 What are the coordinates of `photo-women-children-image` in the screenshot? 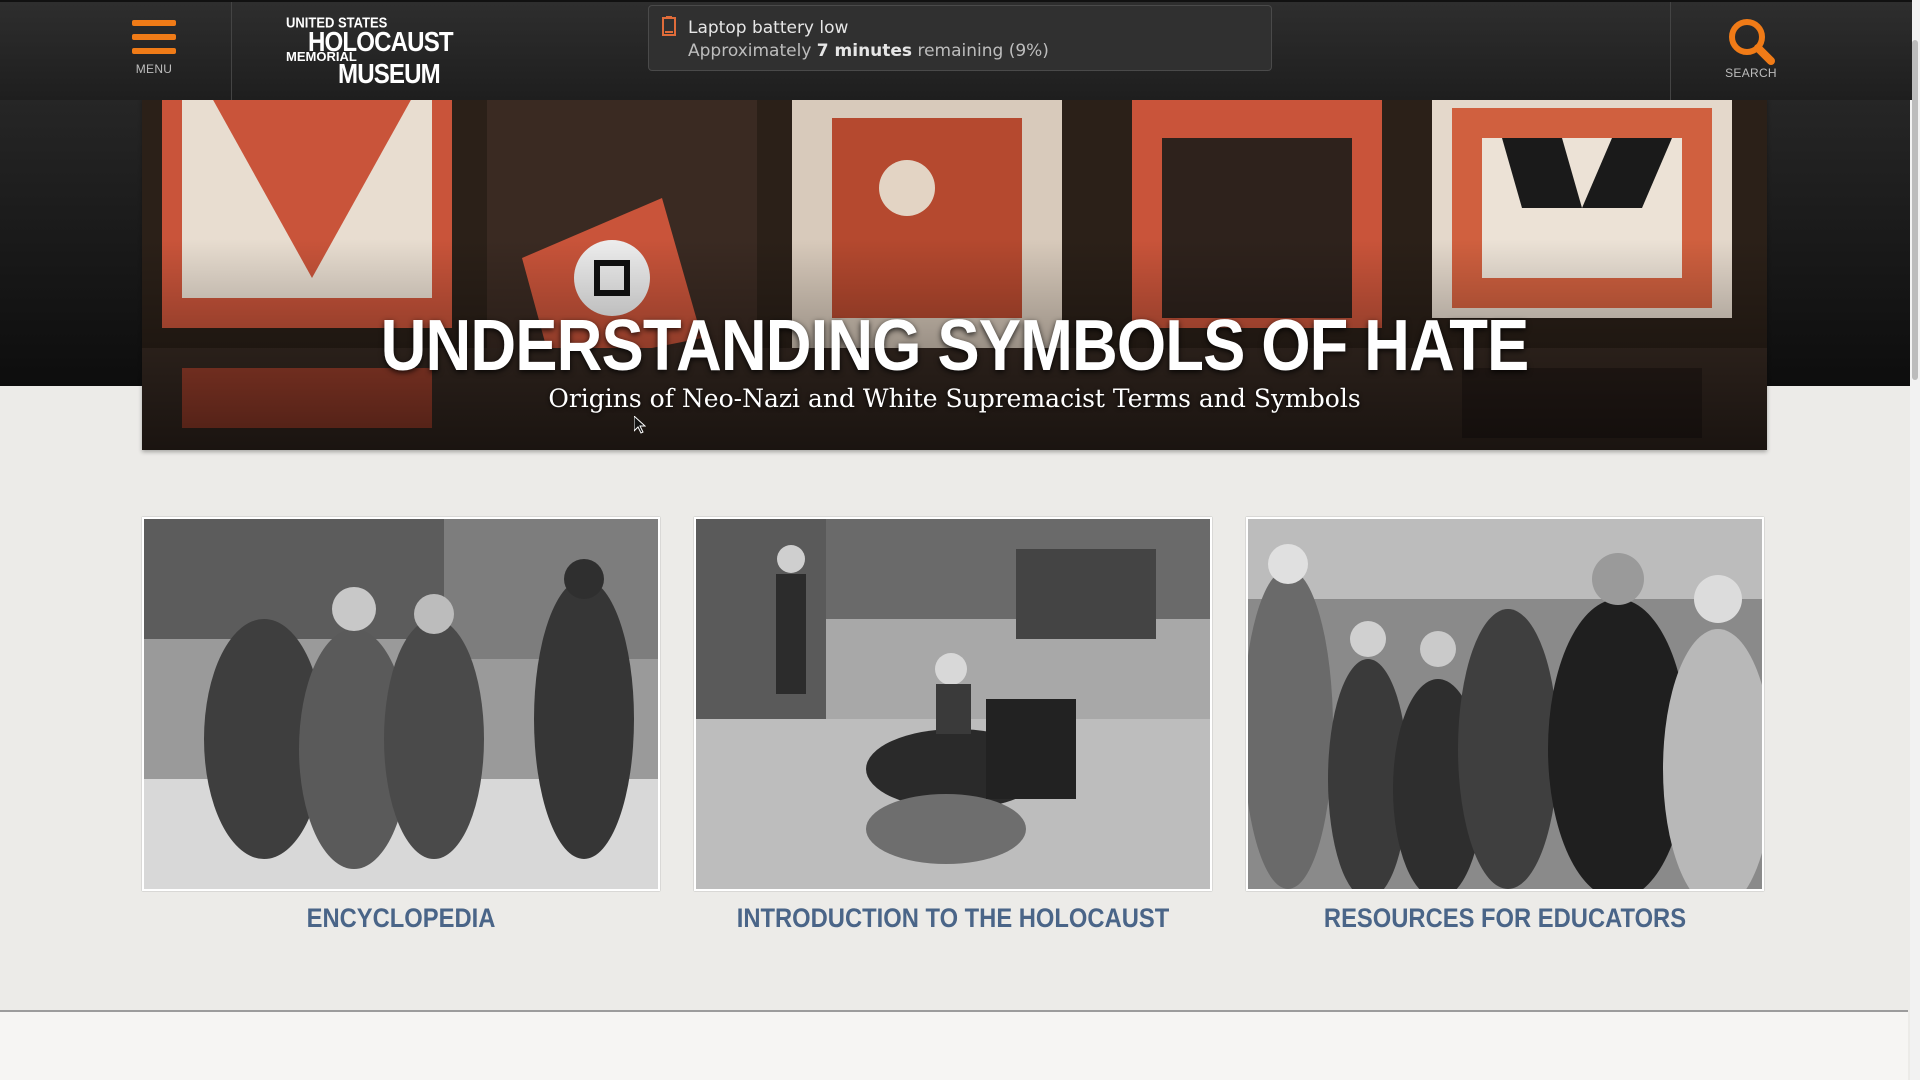 It's located at (1505, 704).